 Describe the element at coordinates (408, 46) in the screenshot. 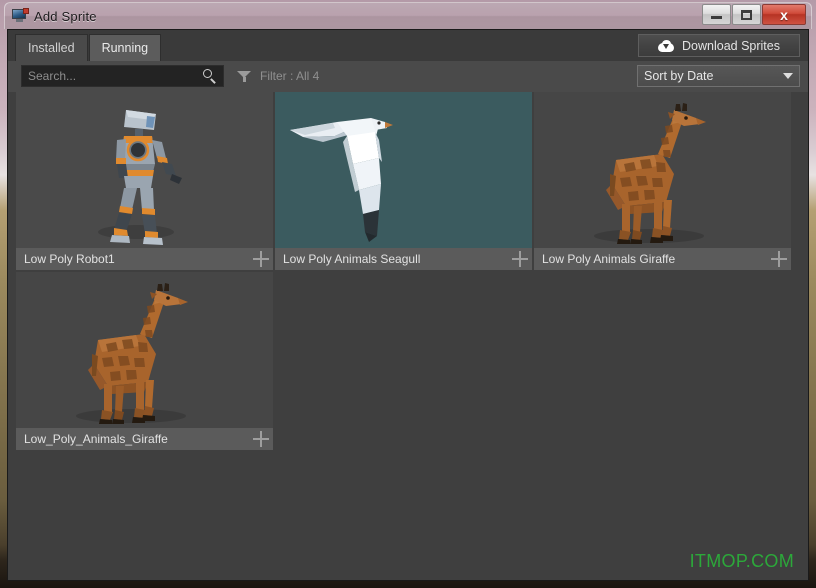

I see `top-toolbar: Installed Running Download Sprites` at that location.